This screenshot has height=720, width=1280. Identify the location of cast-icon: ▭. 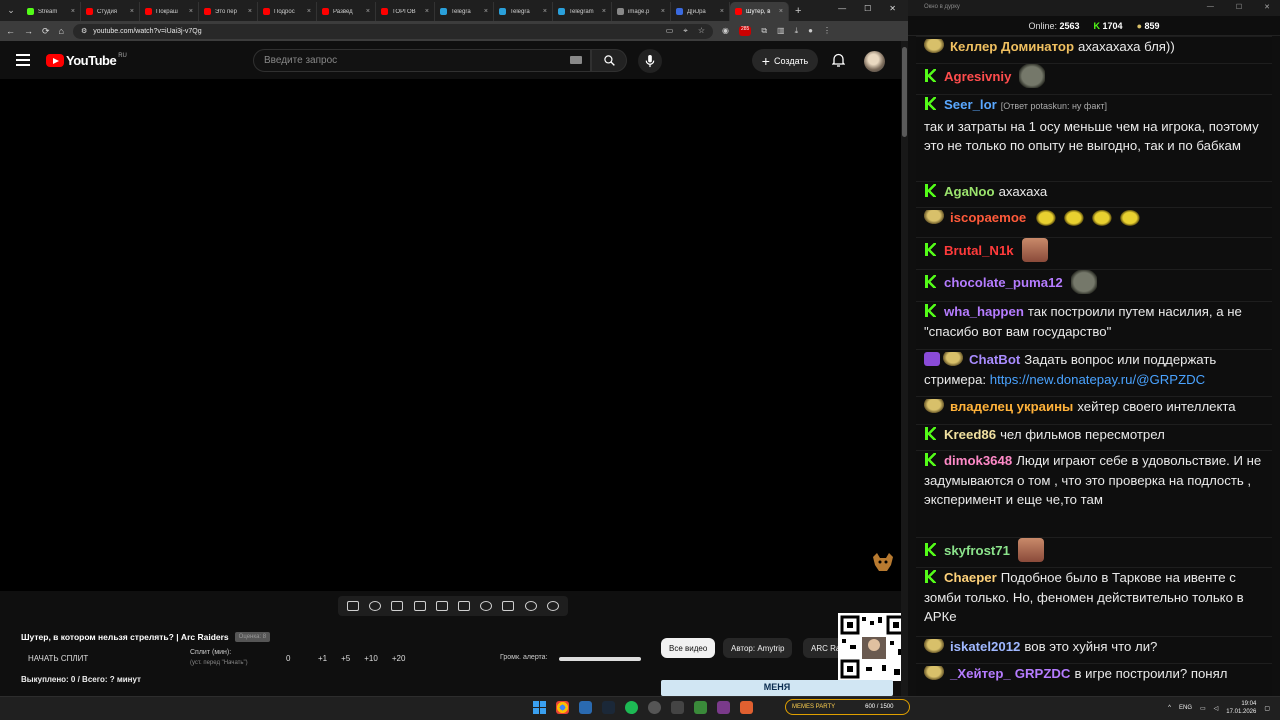
(670, 31).